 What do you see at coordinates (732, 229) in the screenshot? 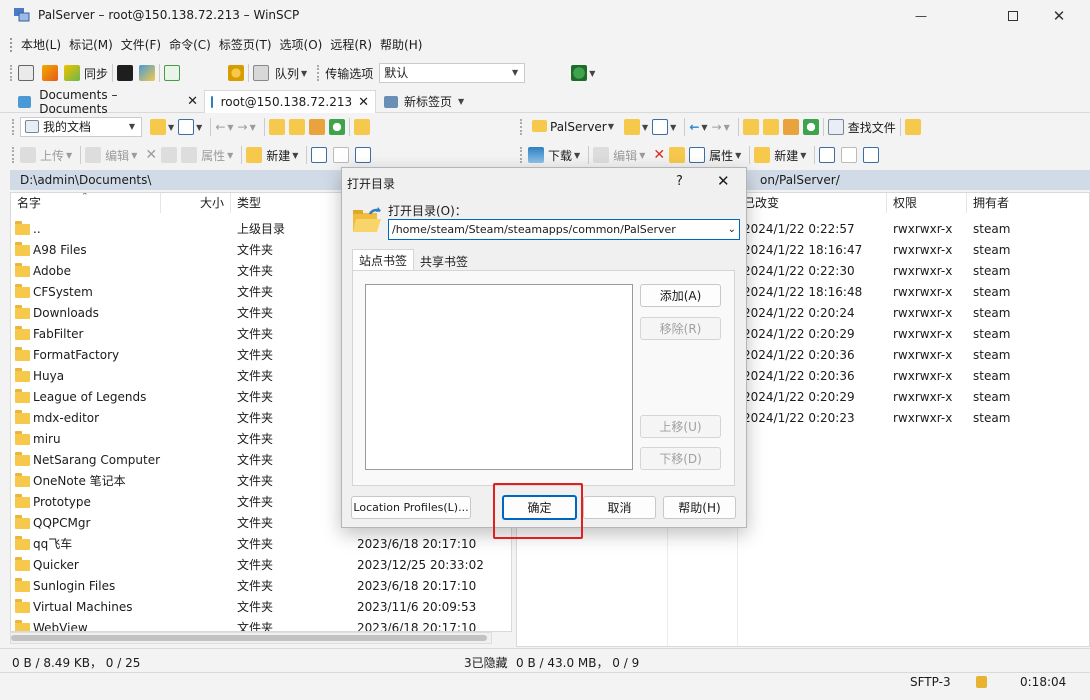
I see `chevron-down-icon: ⌄` at bounding box center [732, 229].